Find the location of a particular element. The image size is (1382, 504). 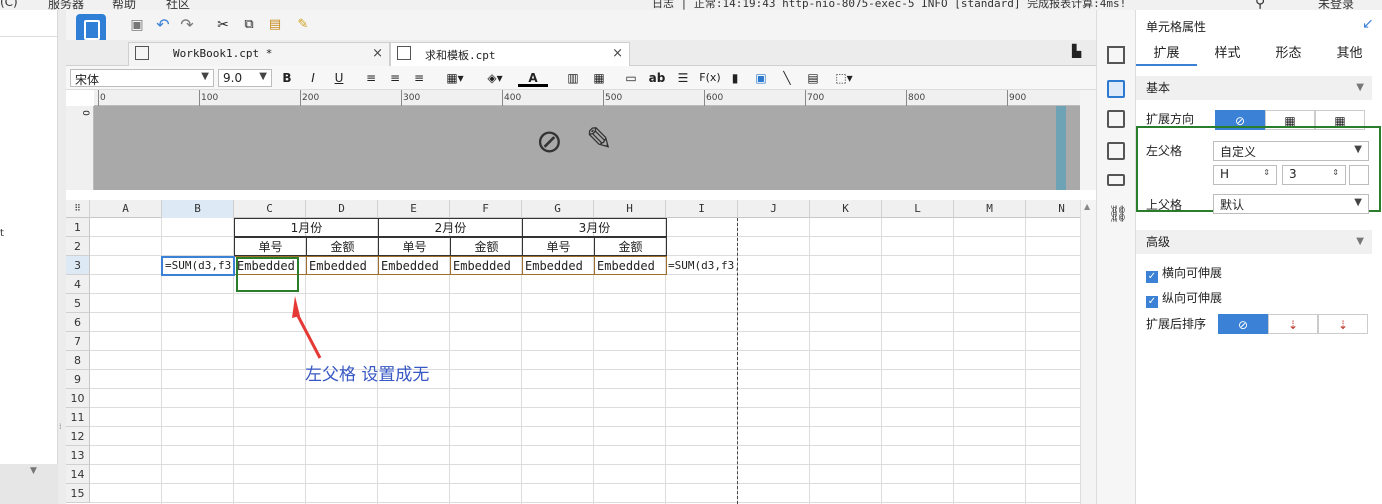

sort-desc-button: ⇣ is located at coordinates (1343, 324).